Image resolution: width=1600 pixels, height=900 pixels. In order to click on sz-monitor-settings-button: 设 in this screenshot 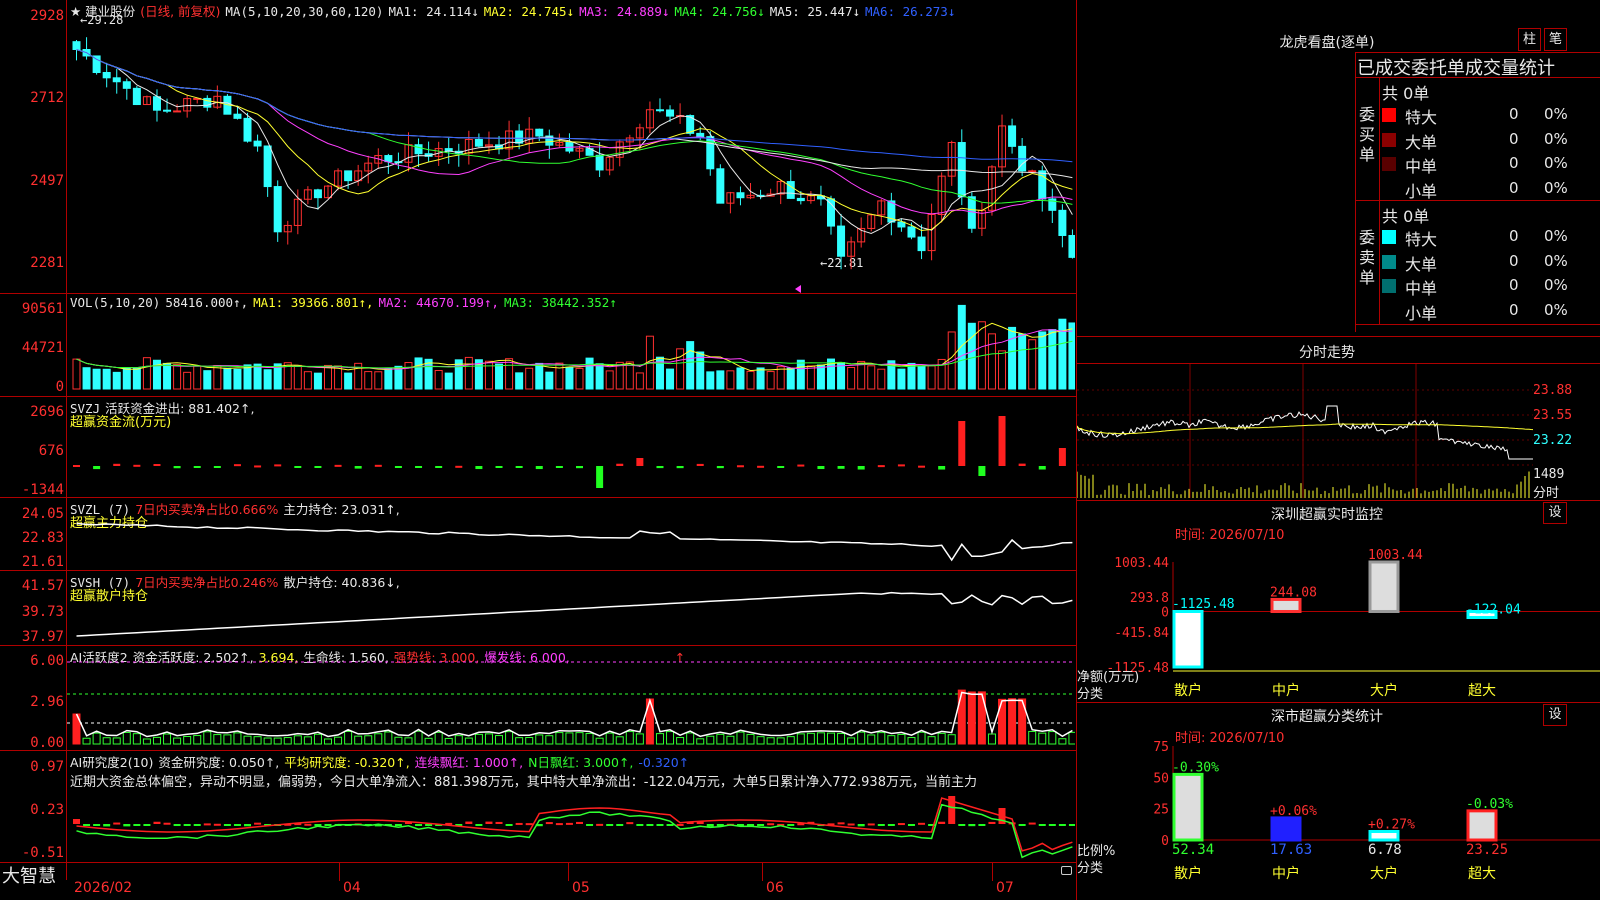, I will do `click(1555, 513)`.